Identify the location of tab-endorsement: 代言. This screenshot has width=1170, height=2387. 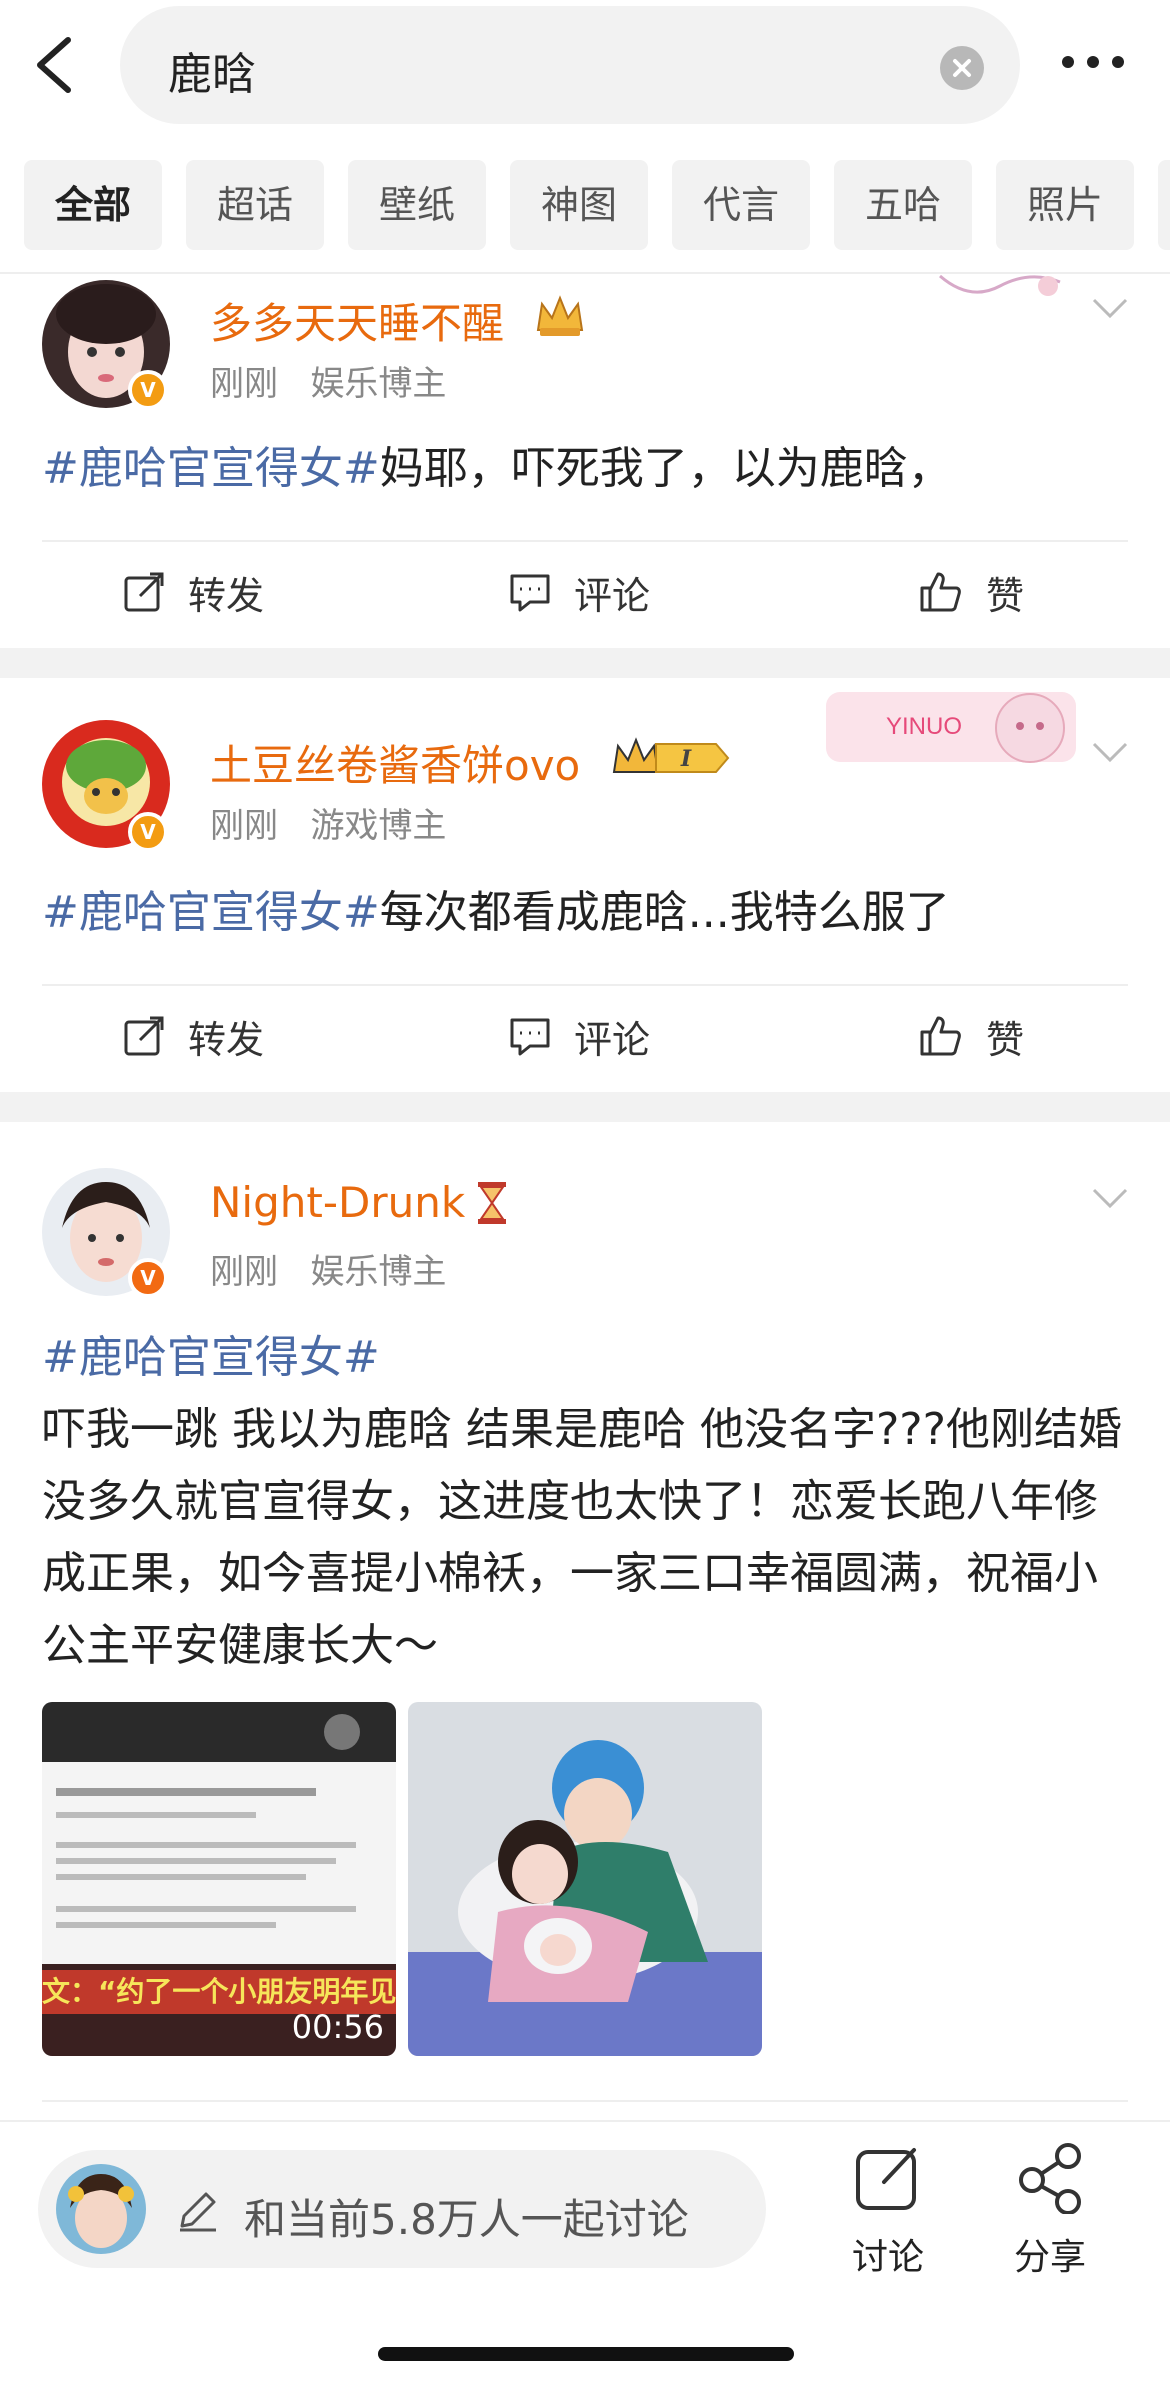
(741, 205).